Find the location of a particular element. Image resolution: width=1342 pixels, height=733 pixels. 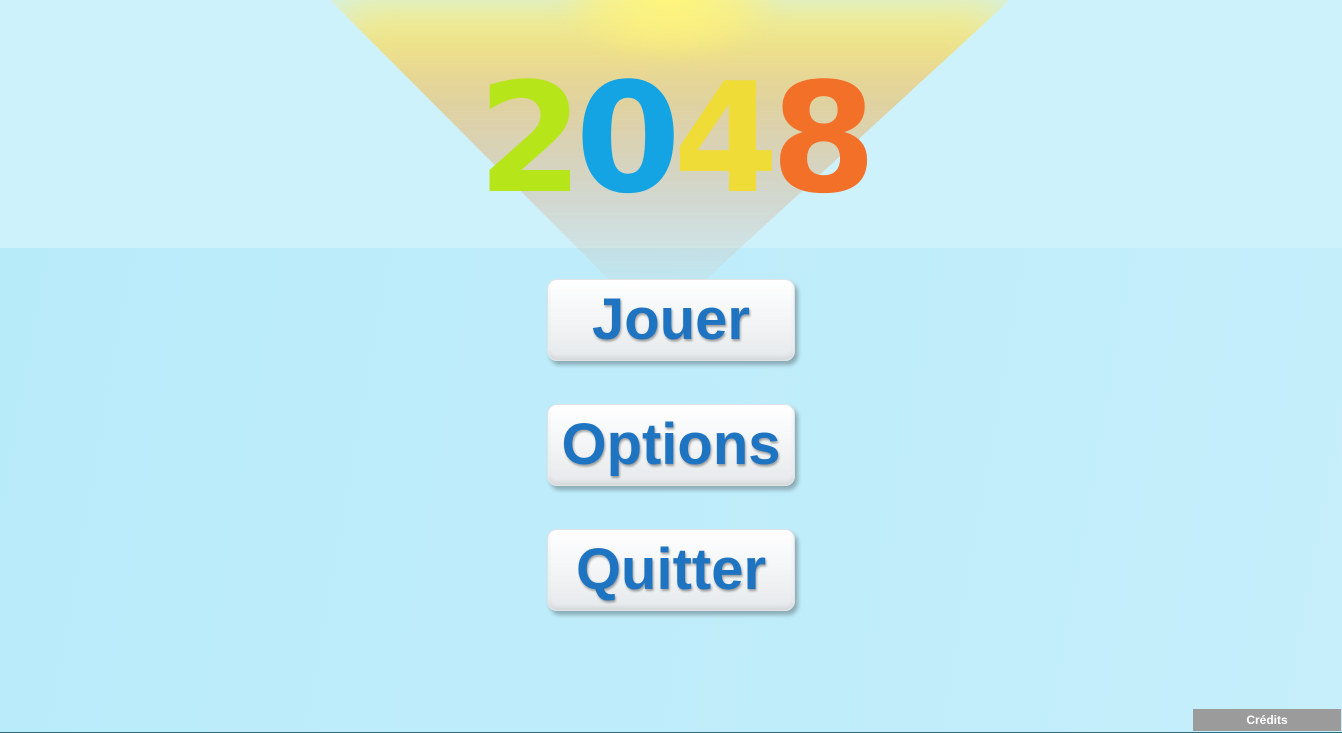

game-title-logo: 2 0 4 8 is located at coordinates (676, 138).